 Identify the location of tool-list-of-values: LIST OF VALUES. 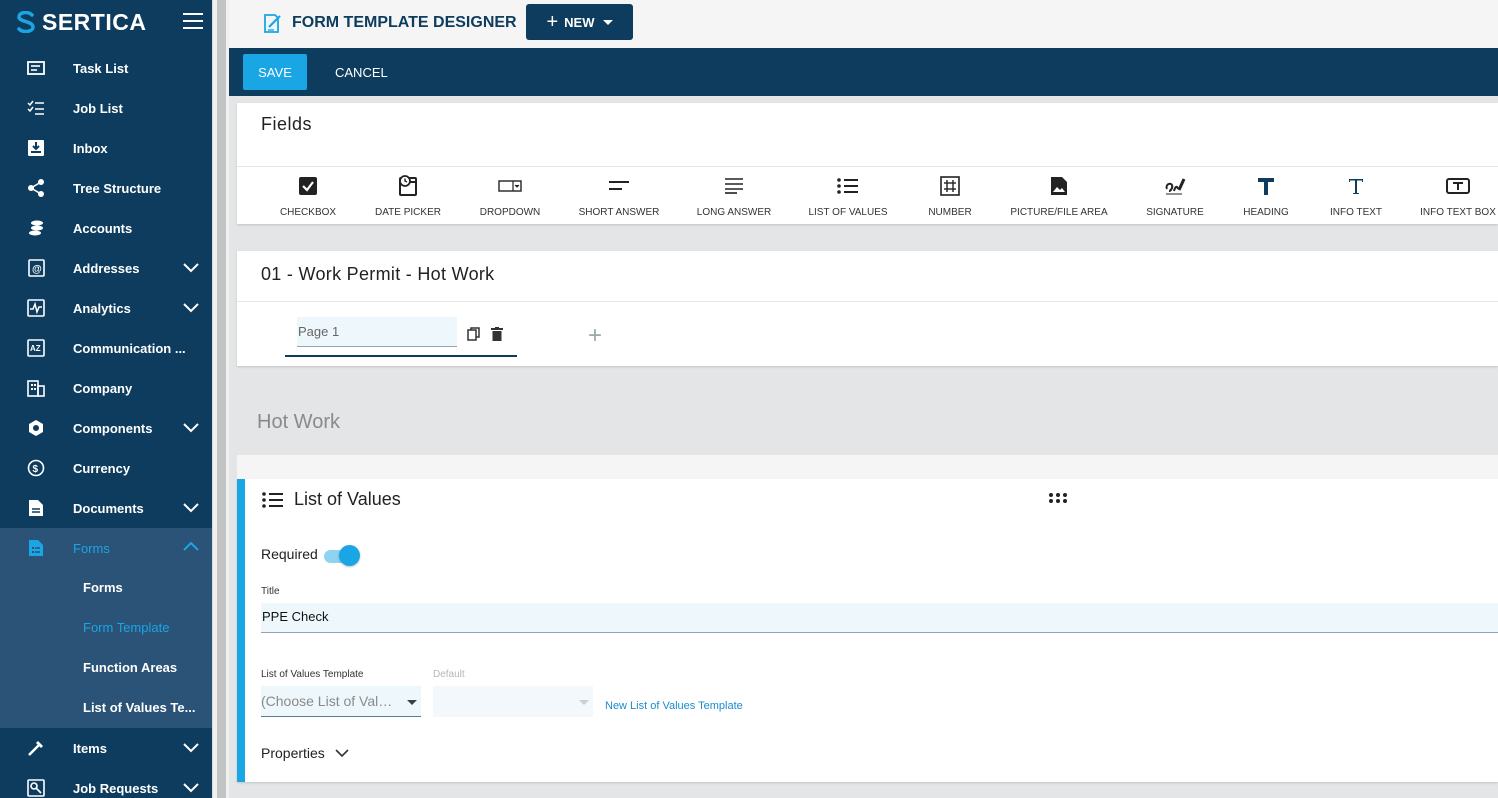
(848, 196).